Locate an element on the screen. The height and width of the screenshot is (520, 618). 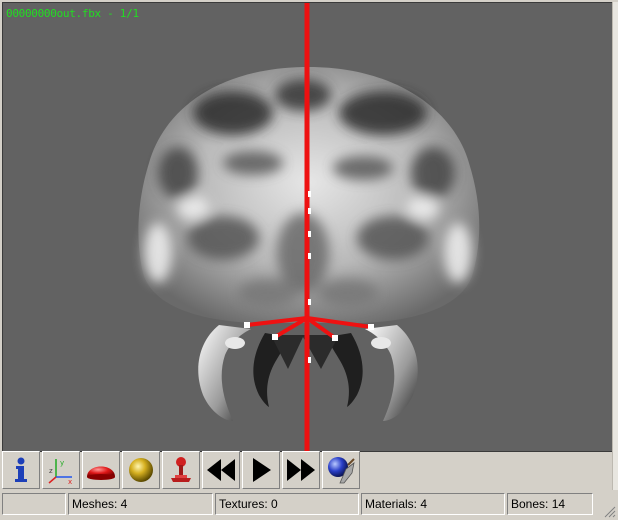
sphere-button is located at coordinates (141, 470).